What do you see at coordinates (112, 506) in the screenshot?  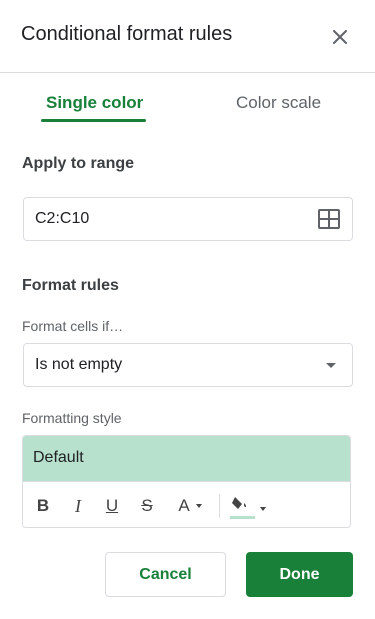 I see `underline-button: U` at bounding box center [112, 506].